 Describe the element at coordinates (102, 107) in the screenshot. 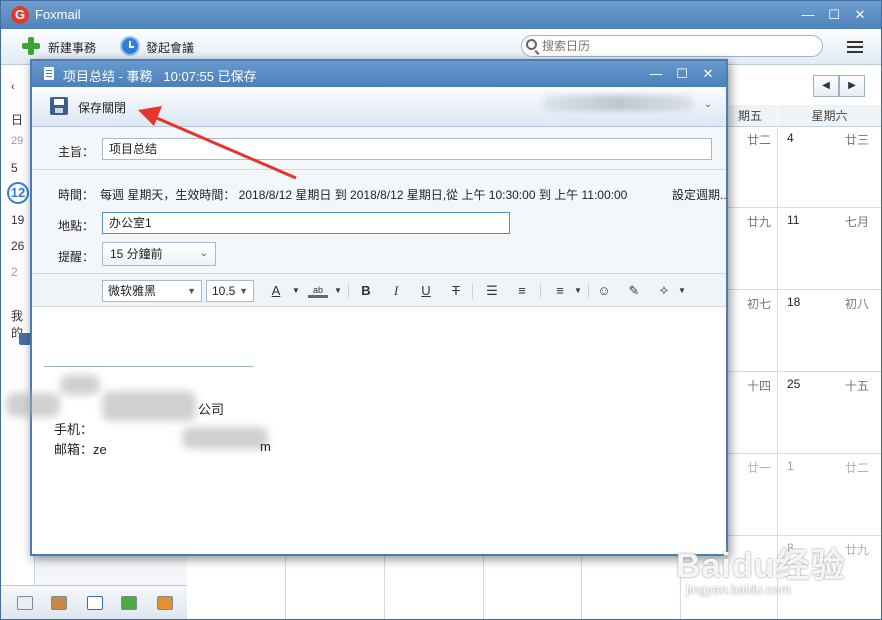

I see `save-close-button: 保存關閉` at that location.